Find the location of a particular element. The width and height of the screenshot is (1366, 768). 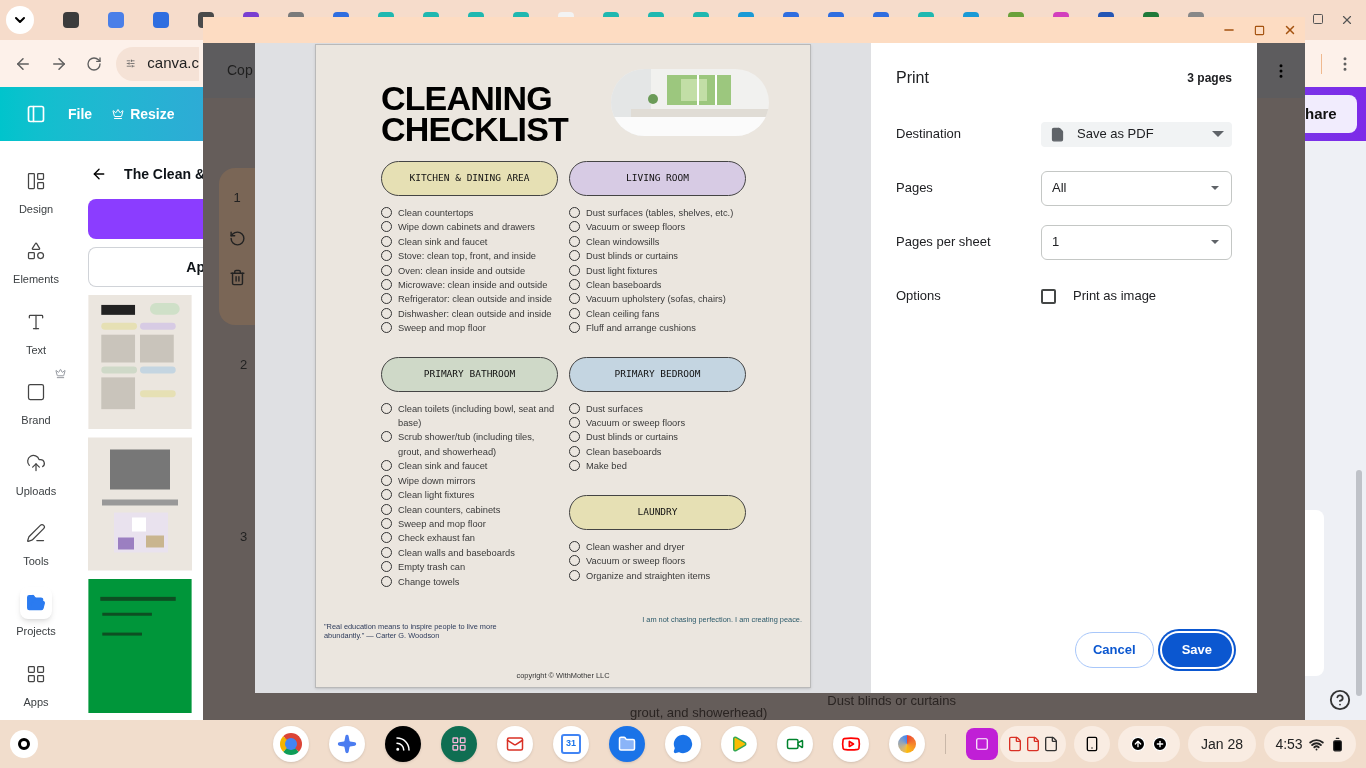

checklist-item: Fluff and arrange cushions is located at coordinates (641, 329).